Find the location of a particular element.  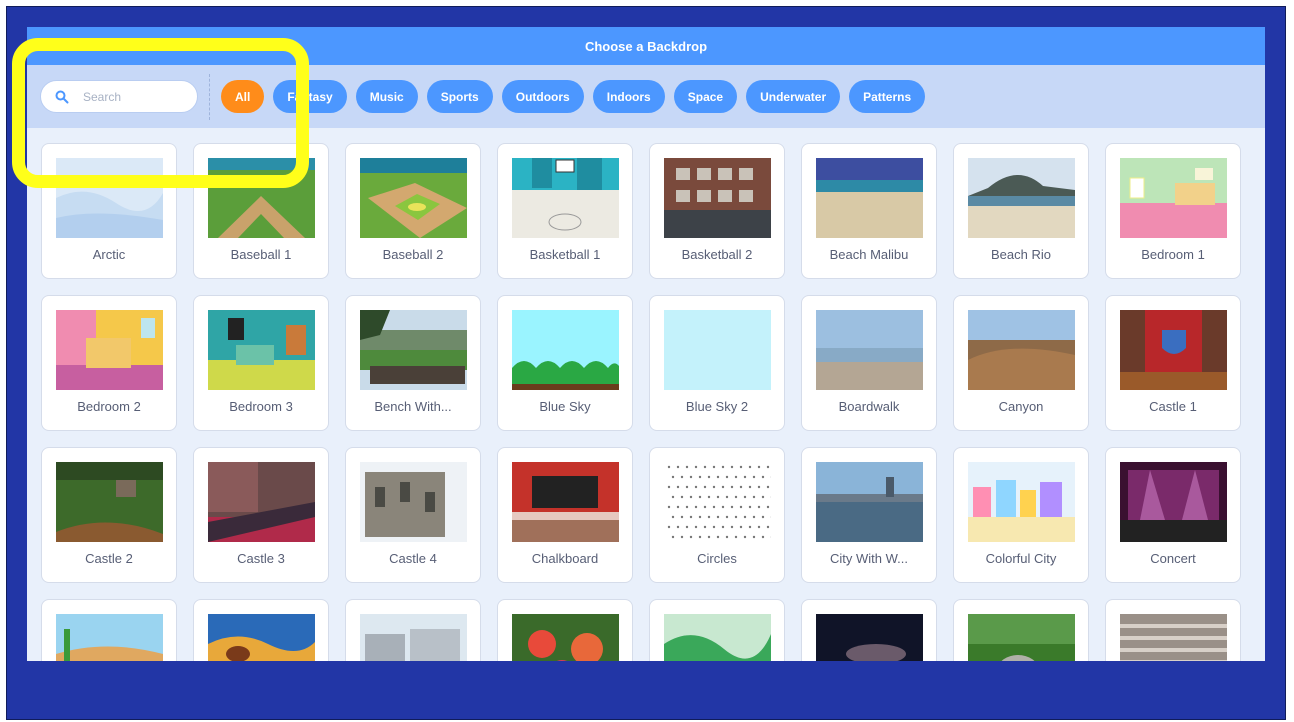

backdrop-label: Arctic is located at coordinates (109, 254).